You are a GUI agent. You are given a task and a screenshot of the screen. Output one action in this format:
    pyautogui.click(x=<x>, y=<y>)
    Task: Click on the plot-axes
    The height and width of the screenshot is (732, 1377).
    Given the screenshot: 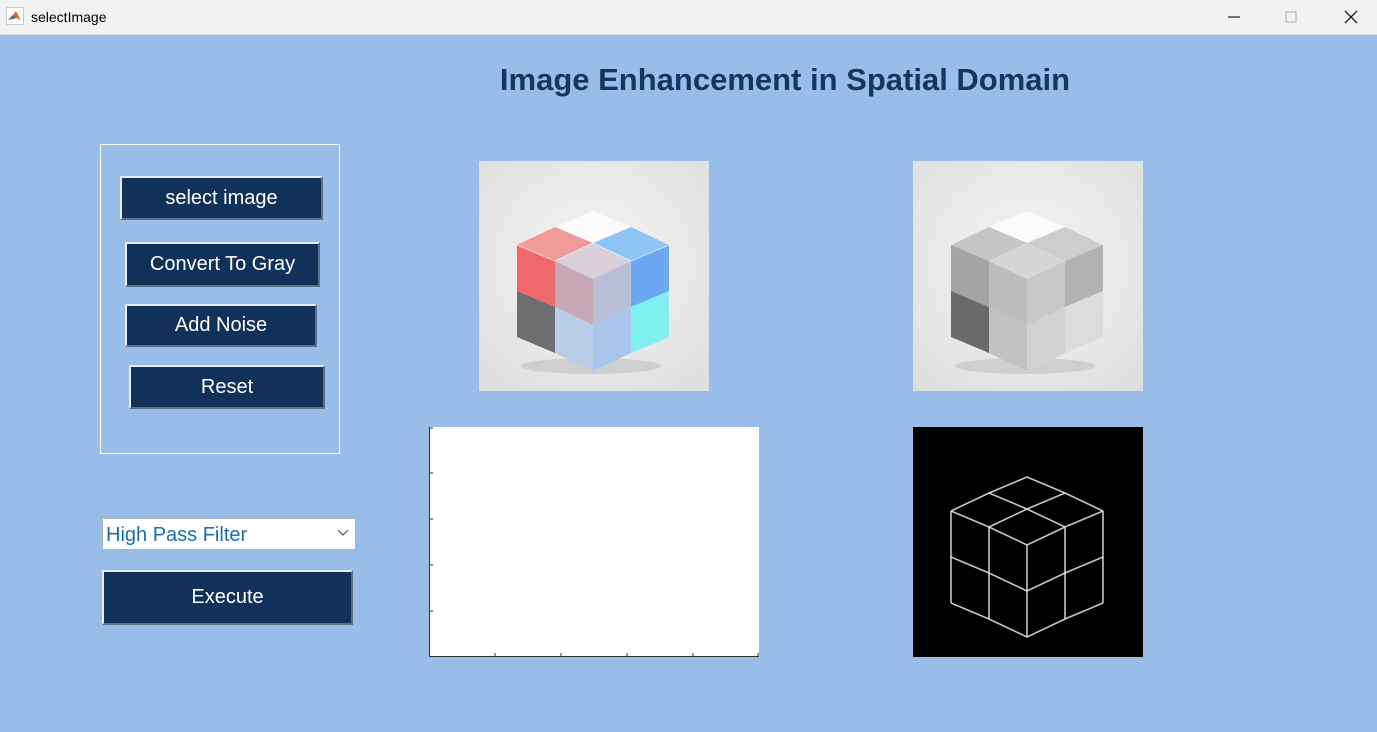 What is the action you would take?
    pyautogui.click(x=594, y=542)
    